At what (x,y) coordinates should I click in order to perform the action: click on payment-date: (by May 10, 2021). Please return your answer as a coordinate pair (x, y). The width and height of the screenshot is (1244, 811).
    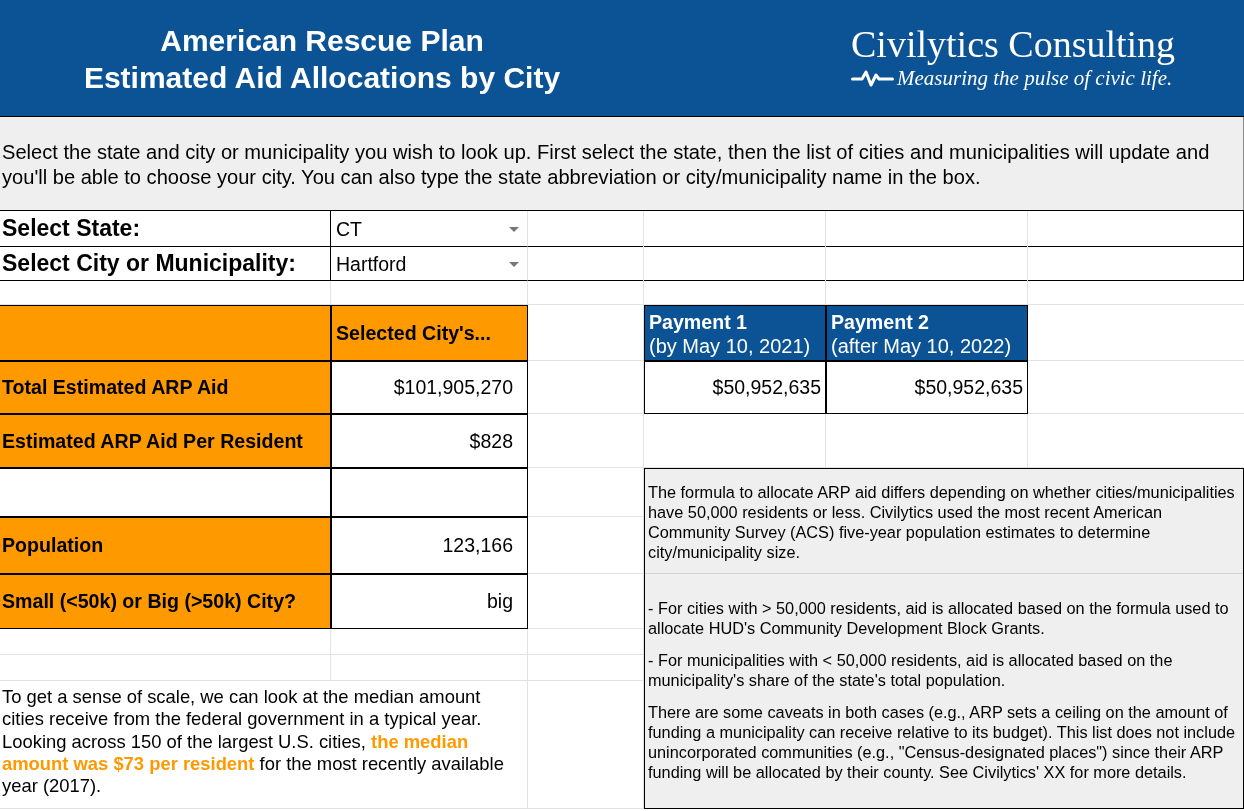
    Looking at the image, I should click on (730, 346).